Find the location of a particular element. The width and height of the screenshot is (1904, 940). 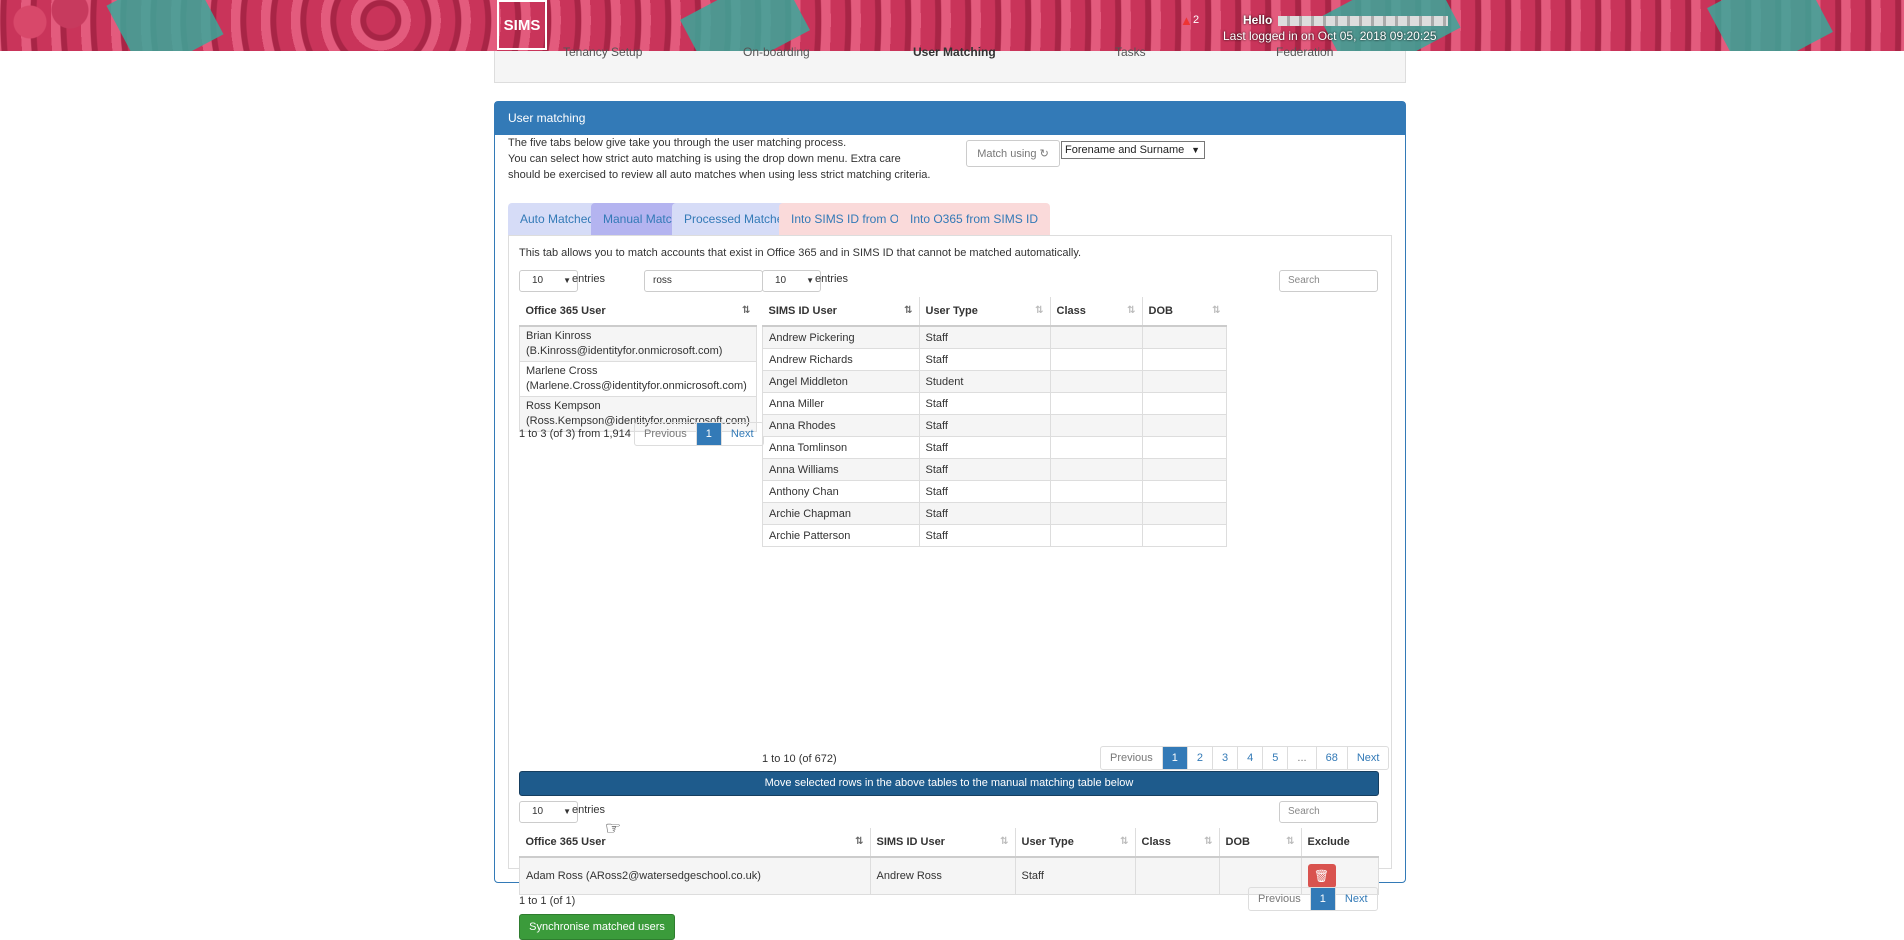

right-search-input: Search is located at coordinates (1328, 281).